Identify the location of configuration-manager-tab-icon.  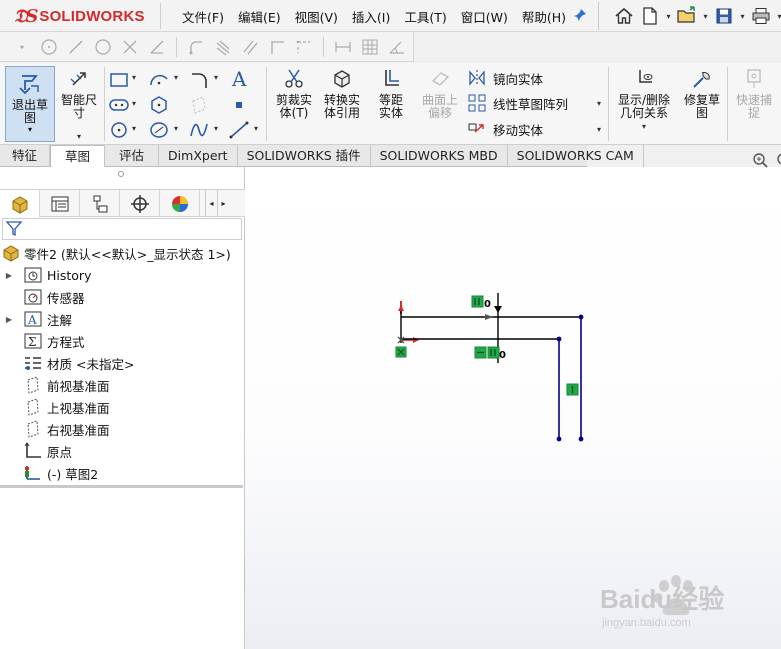
(100, 203).